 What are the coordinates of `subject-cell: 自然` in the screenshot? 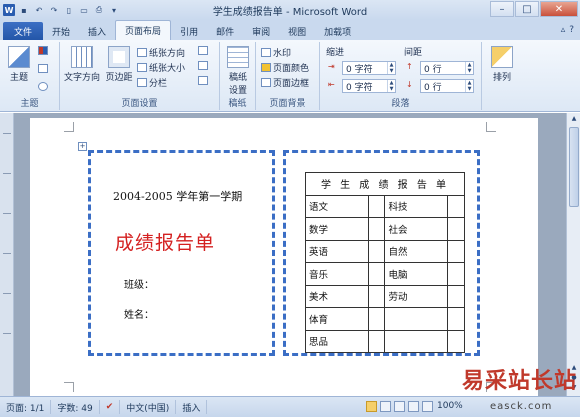 It's located at (416, 251).